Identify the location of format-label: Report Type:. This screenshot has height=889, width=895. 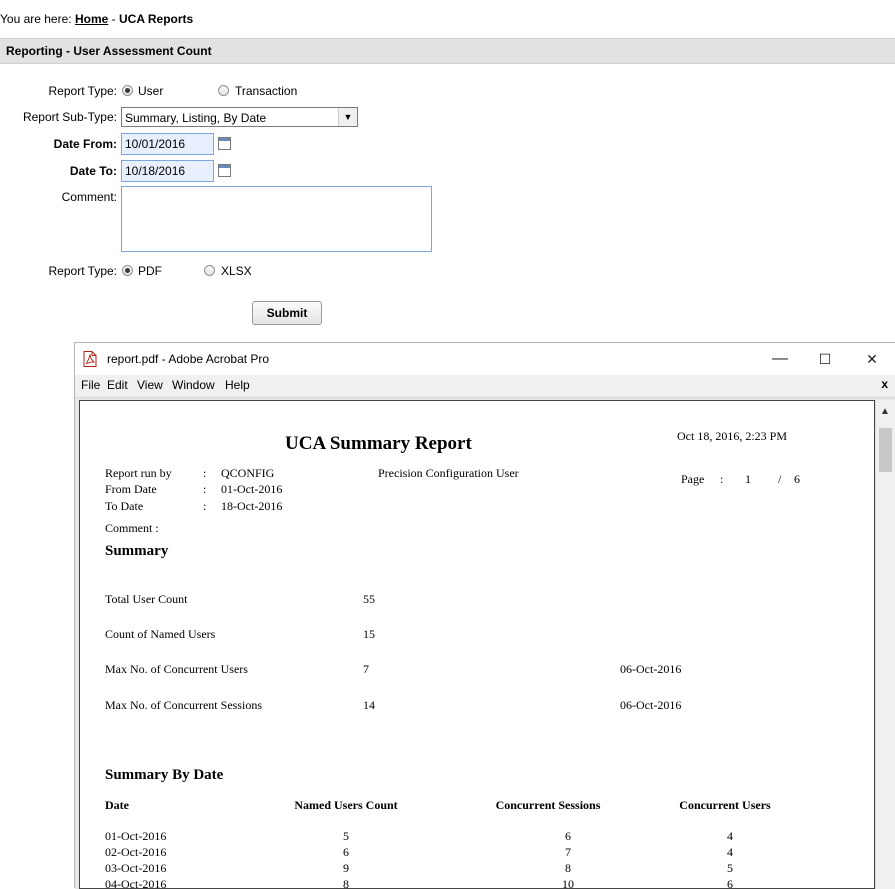
(82, 271).